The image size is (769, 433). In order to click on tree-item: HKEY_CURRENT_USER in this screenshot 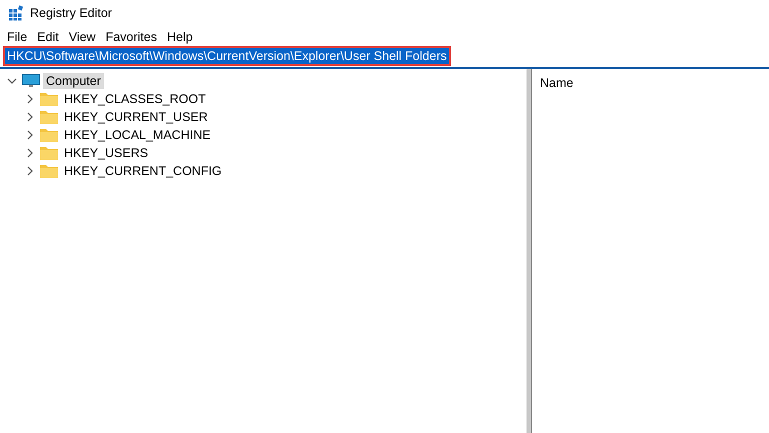, I will do `click(136, 117)`.